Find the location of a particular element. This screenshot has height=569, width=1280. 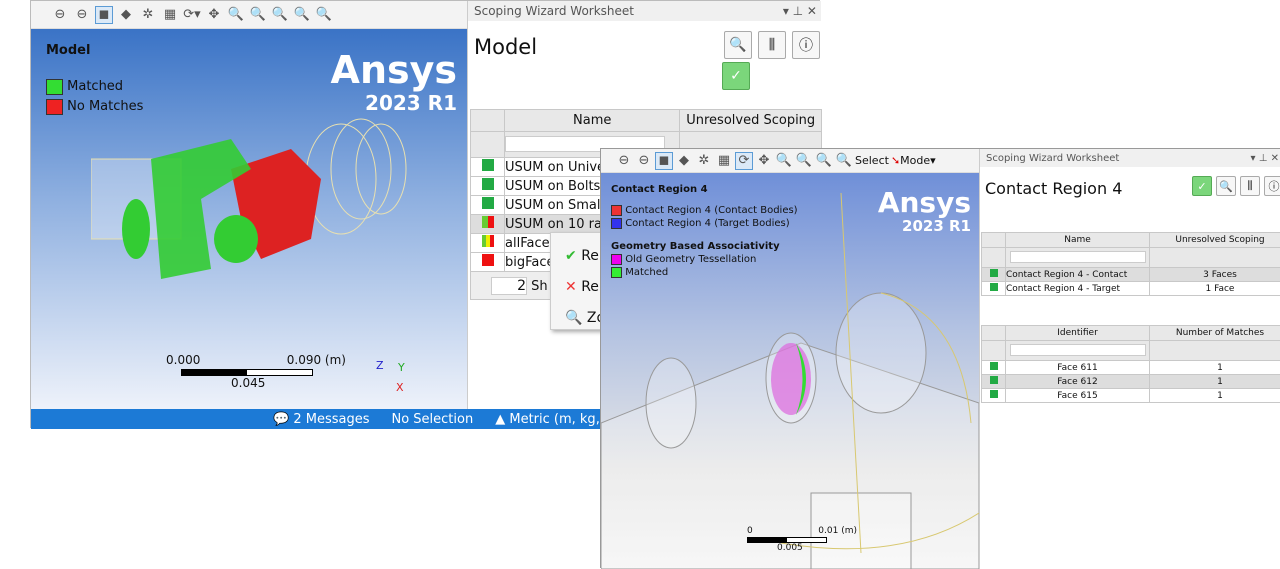

mode-dropdown: ➘Mode▾ is located at coordinates (913, 160).